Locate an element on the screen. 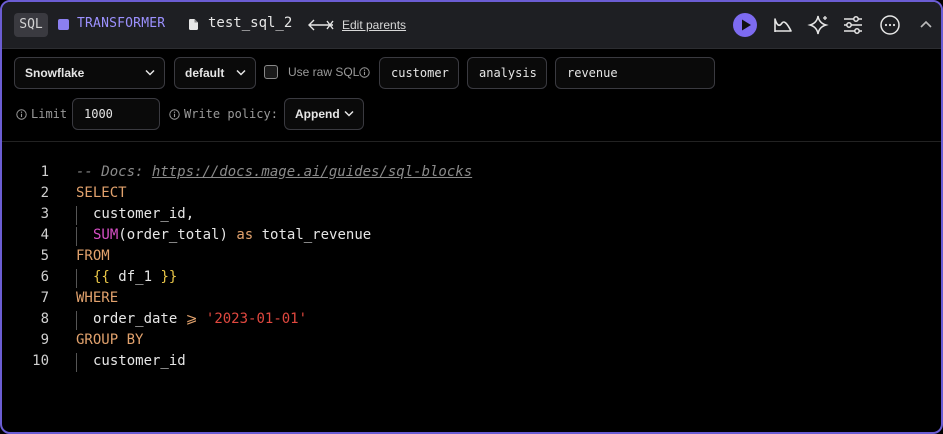  code-line: 2 SELECT is located at coordinates (471, 193).